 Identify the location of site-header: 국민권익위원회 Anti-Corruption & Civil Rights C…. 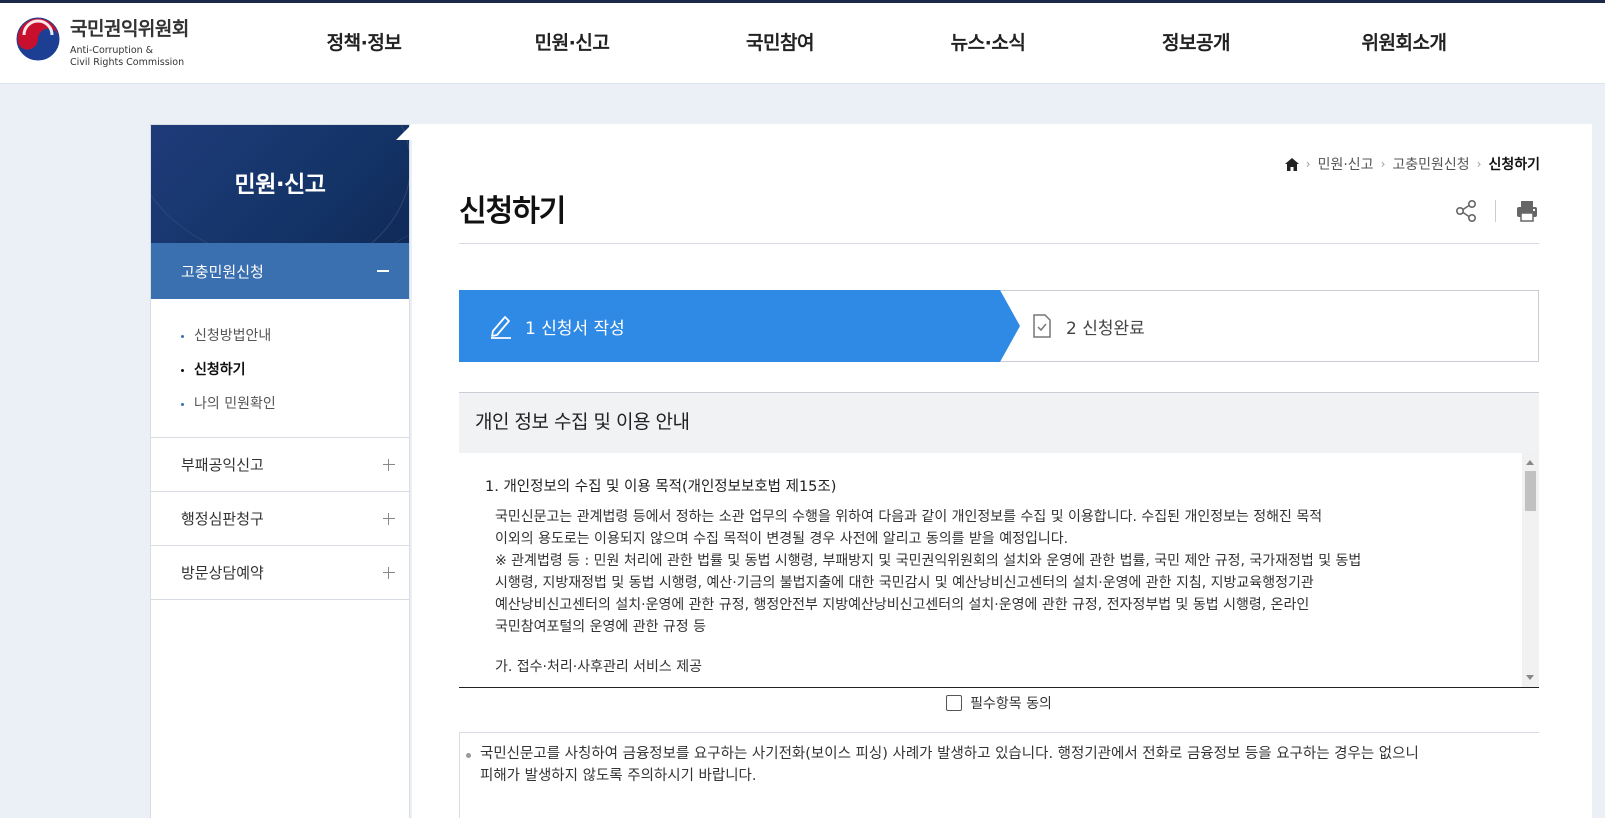
(802, 43).